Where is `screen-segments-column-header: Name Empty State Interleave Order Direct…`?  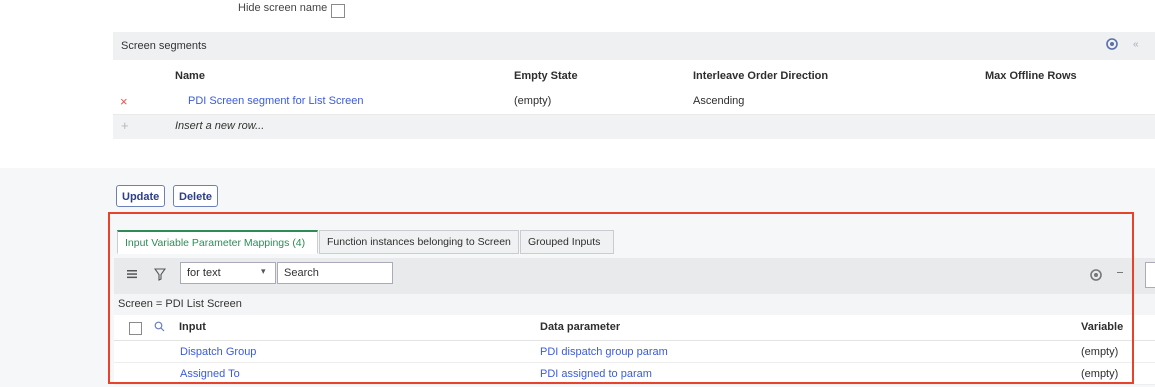
screen-segments-column-header: Name Empty State Interleave Order Direct… is located at coordinates (634, 76).